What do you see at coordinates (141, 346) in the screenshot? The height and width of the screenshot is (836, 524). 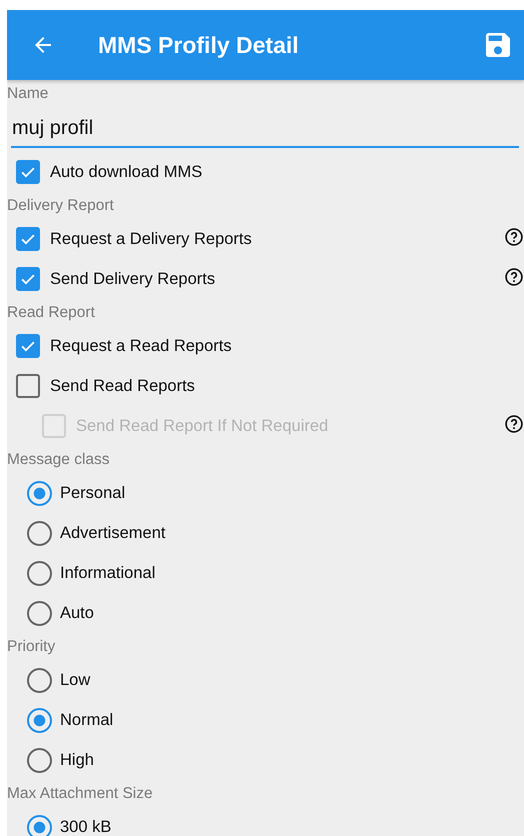 I see `checkbox-label: Request a Read Reports` at bounding box center [141, 346].